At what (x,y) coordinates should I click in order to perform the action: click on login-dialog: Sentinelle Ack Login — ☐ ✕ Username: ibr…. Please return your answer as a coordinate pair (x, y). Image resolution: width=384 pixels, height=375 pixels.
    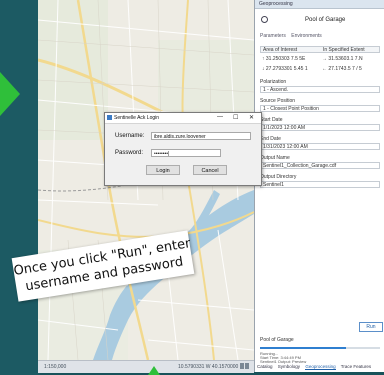
    Looking at the image, I should click on (183, 149).